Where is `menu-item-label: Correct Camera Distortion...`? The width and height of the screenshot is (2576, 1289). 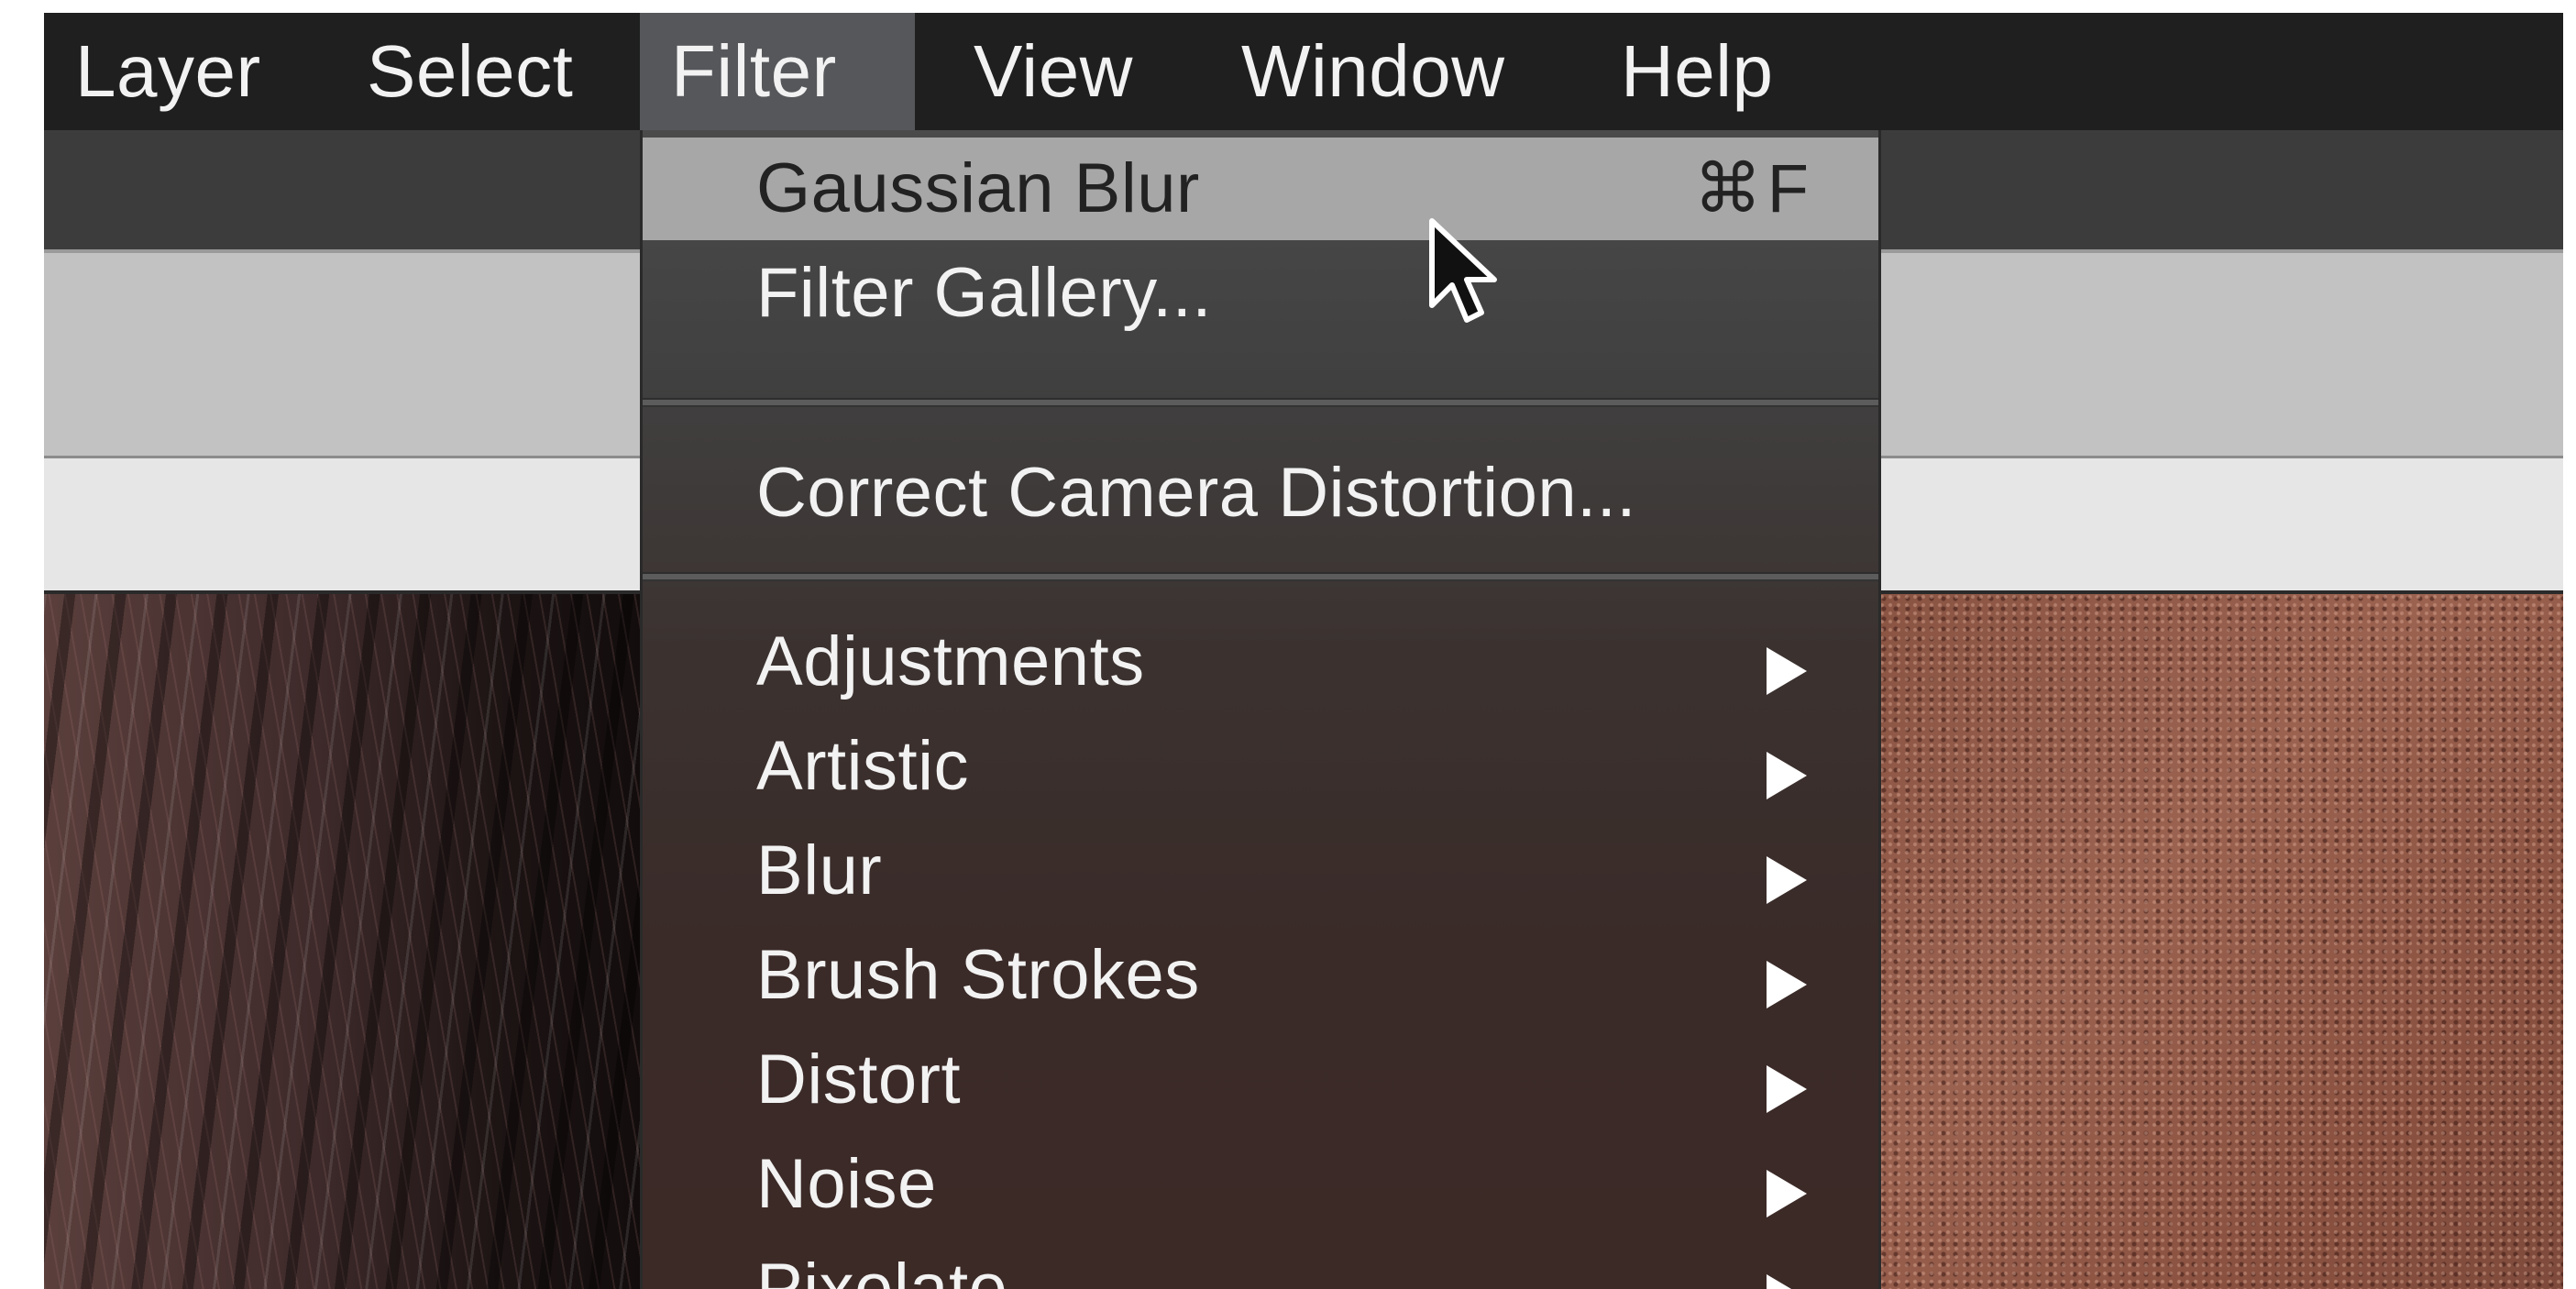
menu-item-label: Correct Camera Distortion... is located at coordinates (1196, 493).